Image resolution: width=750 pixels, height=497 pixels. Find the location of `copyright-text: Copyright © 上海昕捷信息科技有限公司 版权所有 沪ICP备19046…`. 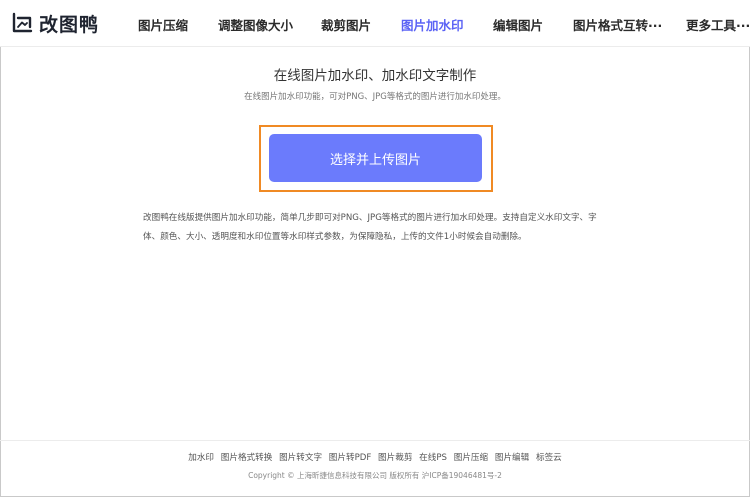

copyright-text: Copyright © 上海昕捷信息科技有限公司 版权所有 沪ICP备19046… is located at coordinates (375, 475).